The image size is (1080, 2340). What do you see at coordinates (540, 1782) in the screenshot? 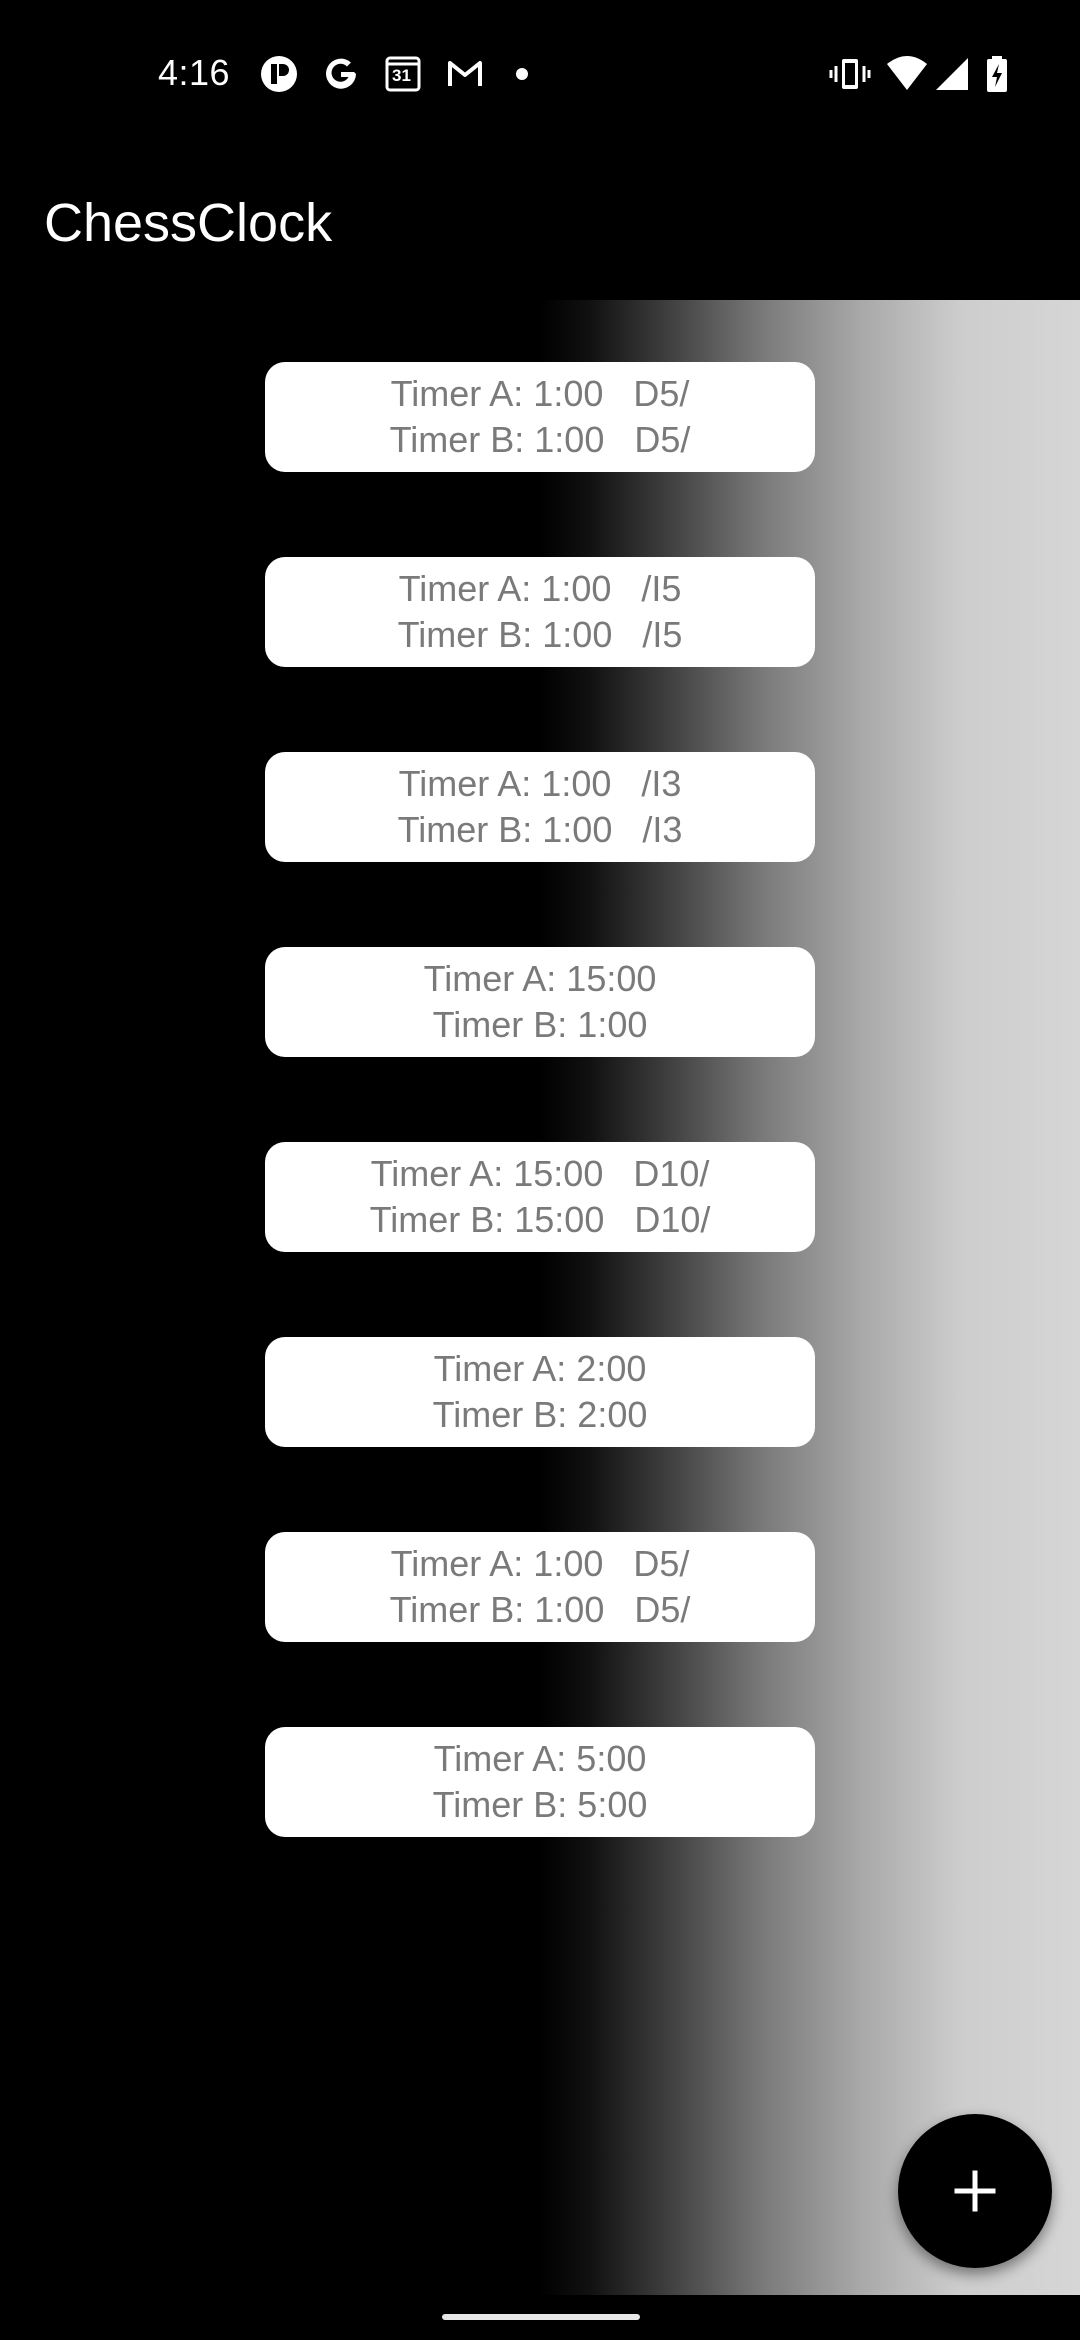
I see `timer-preset-card: Timer A: 5:00 Timer B: 5:00` at bounding box center [540, 1782].